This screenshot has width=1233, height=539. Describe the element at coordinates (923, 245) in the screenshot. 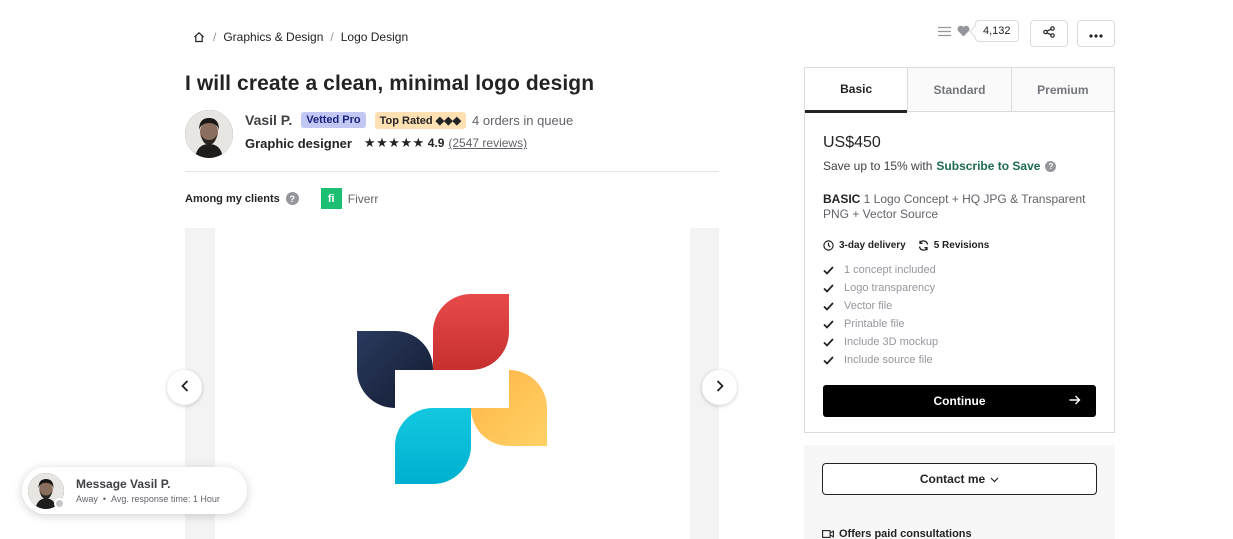

I see `revisions-icon` at that location.